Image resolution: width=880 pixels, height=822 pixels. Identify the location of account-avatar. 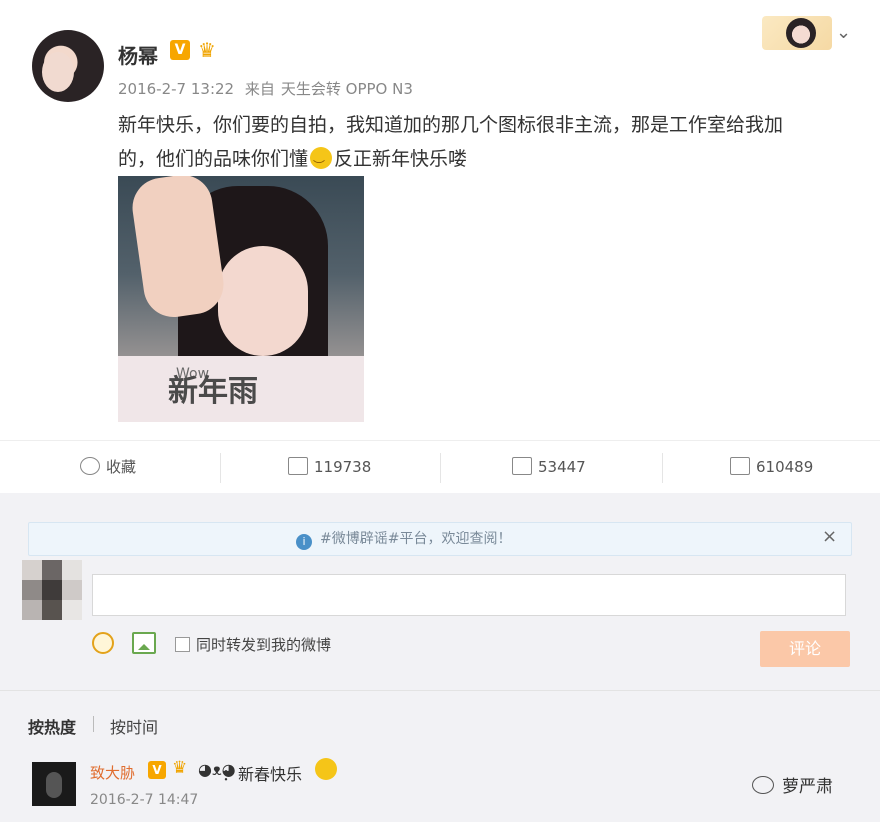
(797, 33).